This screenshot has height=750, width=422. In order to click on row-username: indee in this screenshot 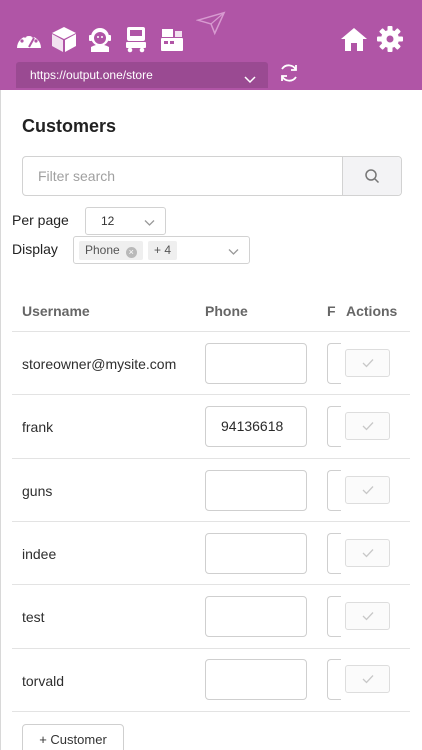, I will do `click(39, 554)`.